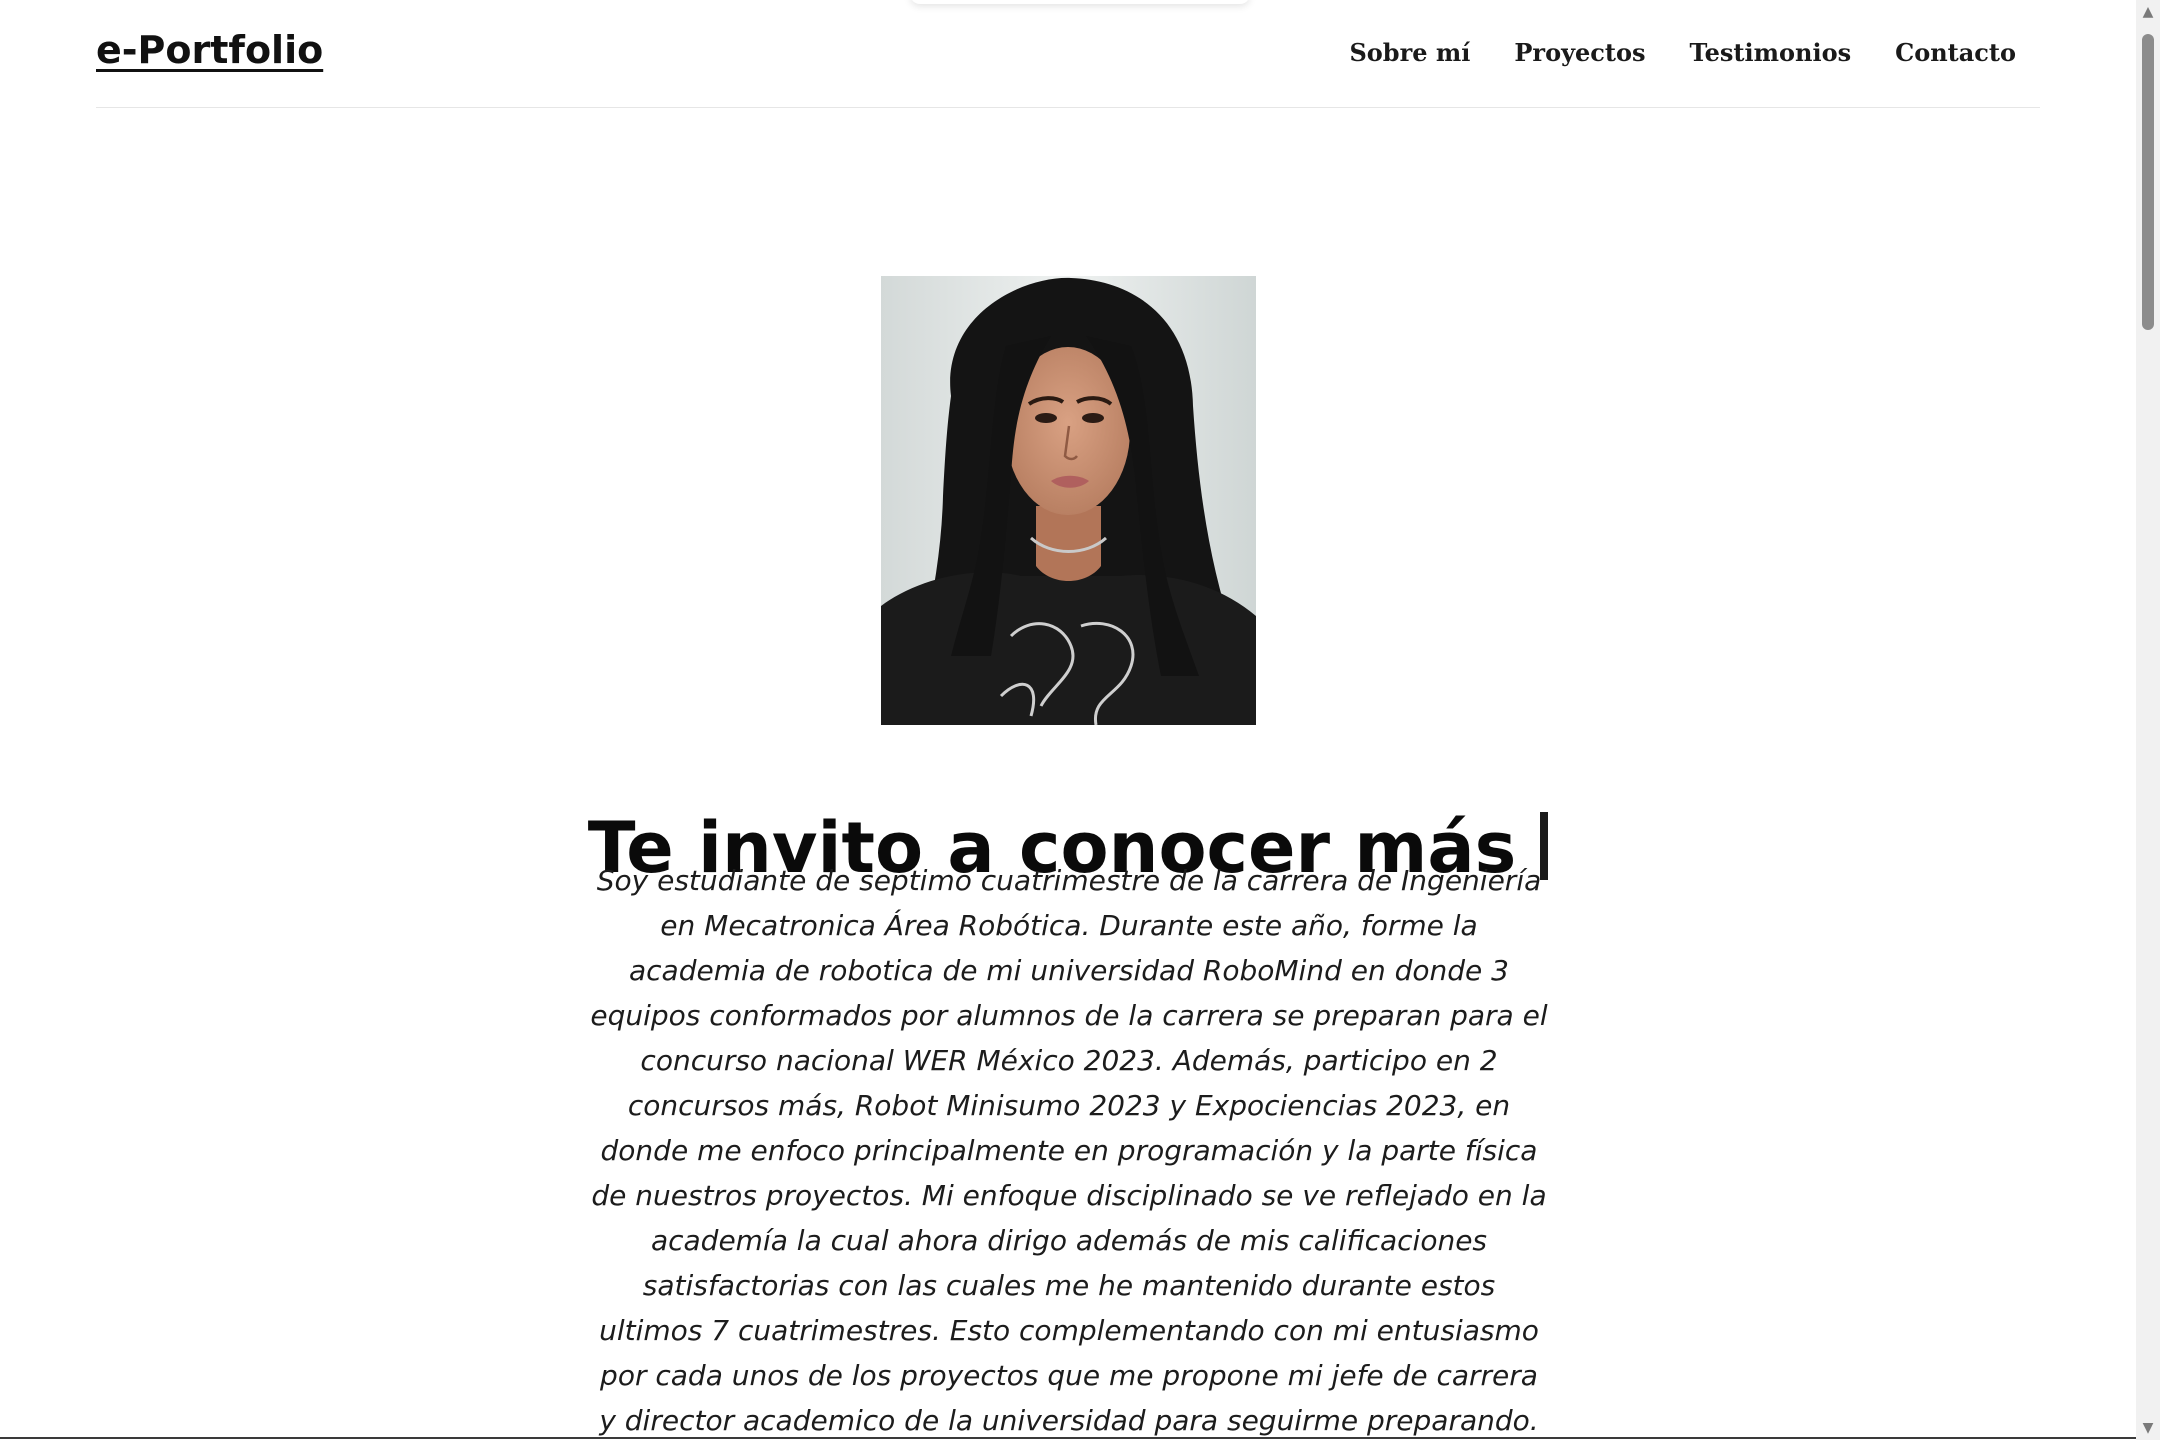 The width and height of the screenshot is (2160, 1440). I want to click on scroll-down-arrow-icon: ▼, so click(2148, 1428).